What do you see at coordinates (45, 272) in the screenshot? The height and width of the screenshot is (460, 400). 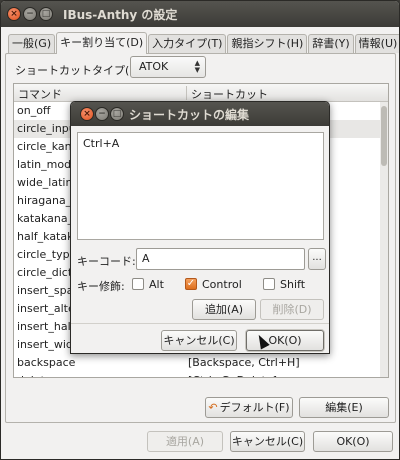 I see `command-cell: circle_dict` at bounding box center [45, 272].